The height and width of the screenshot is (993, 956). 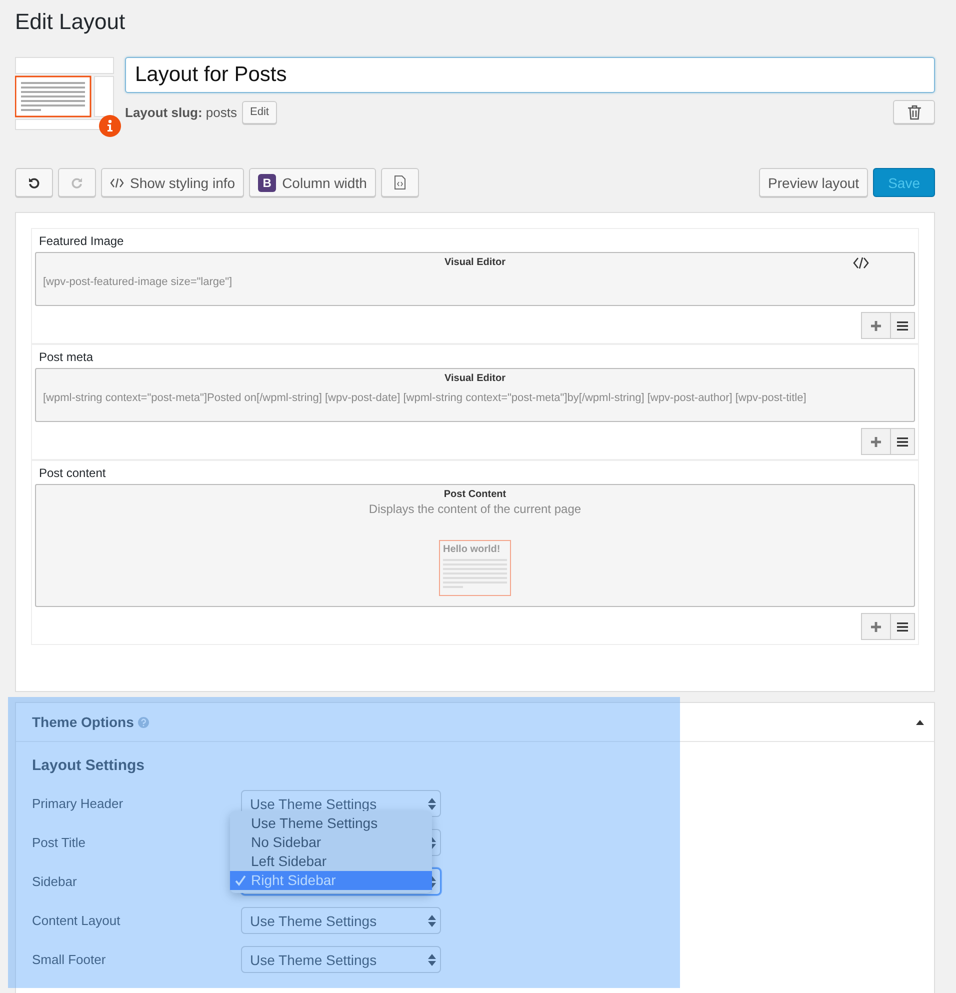 I want to click on undo-icon, so click(x=34, y=182).